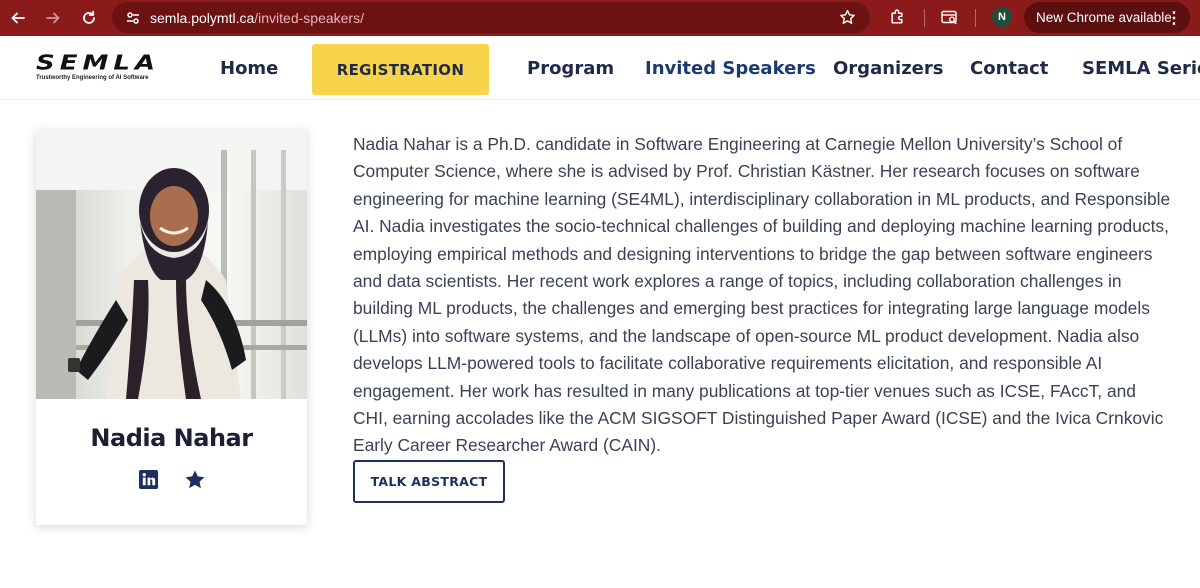  Describe the element at coordinates (171, 264) in the screenshot. I see `speaker-photo` at that location.